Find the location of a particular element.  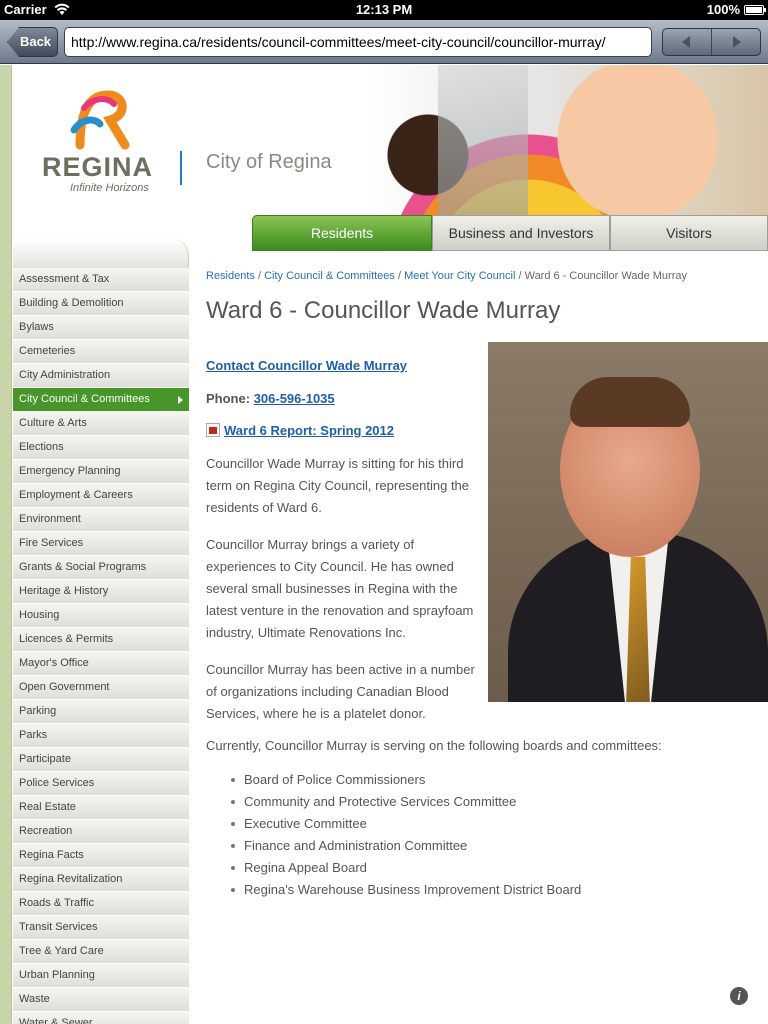

sidebar-item-licences-permits: Licences & Permits is located at coordinates (101, 640).